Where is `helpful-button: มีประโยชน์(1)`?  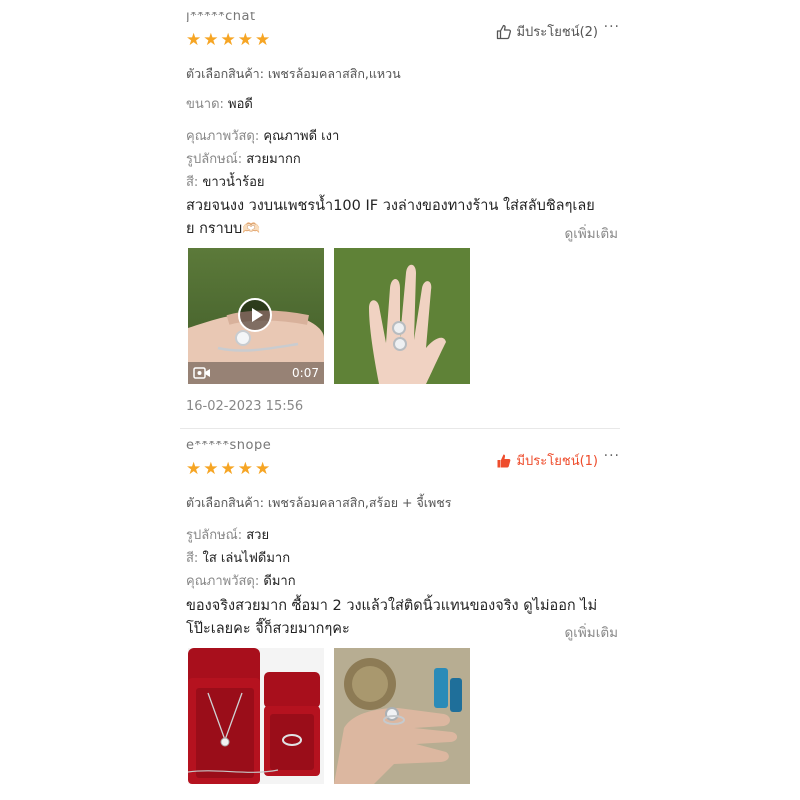
helpful-button: มีประโยชน์(1) is located at coordinates (547, 460).